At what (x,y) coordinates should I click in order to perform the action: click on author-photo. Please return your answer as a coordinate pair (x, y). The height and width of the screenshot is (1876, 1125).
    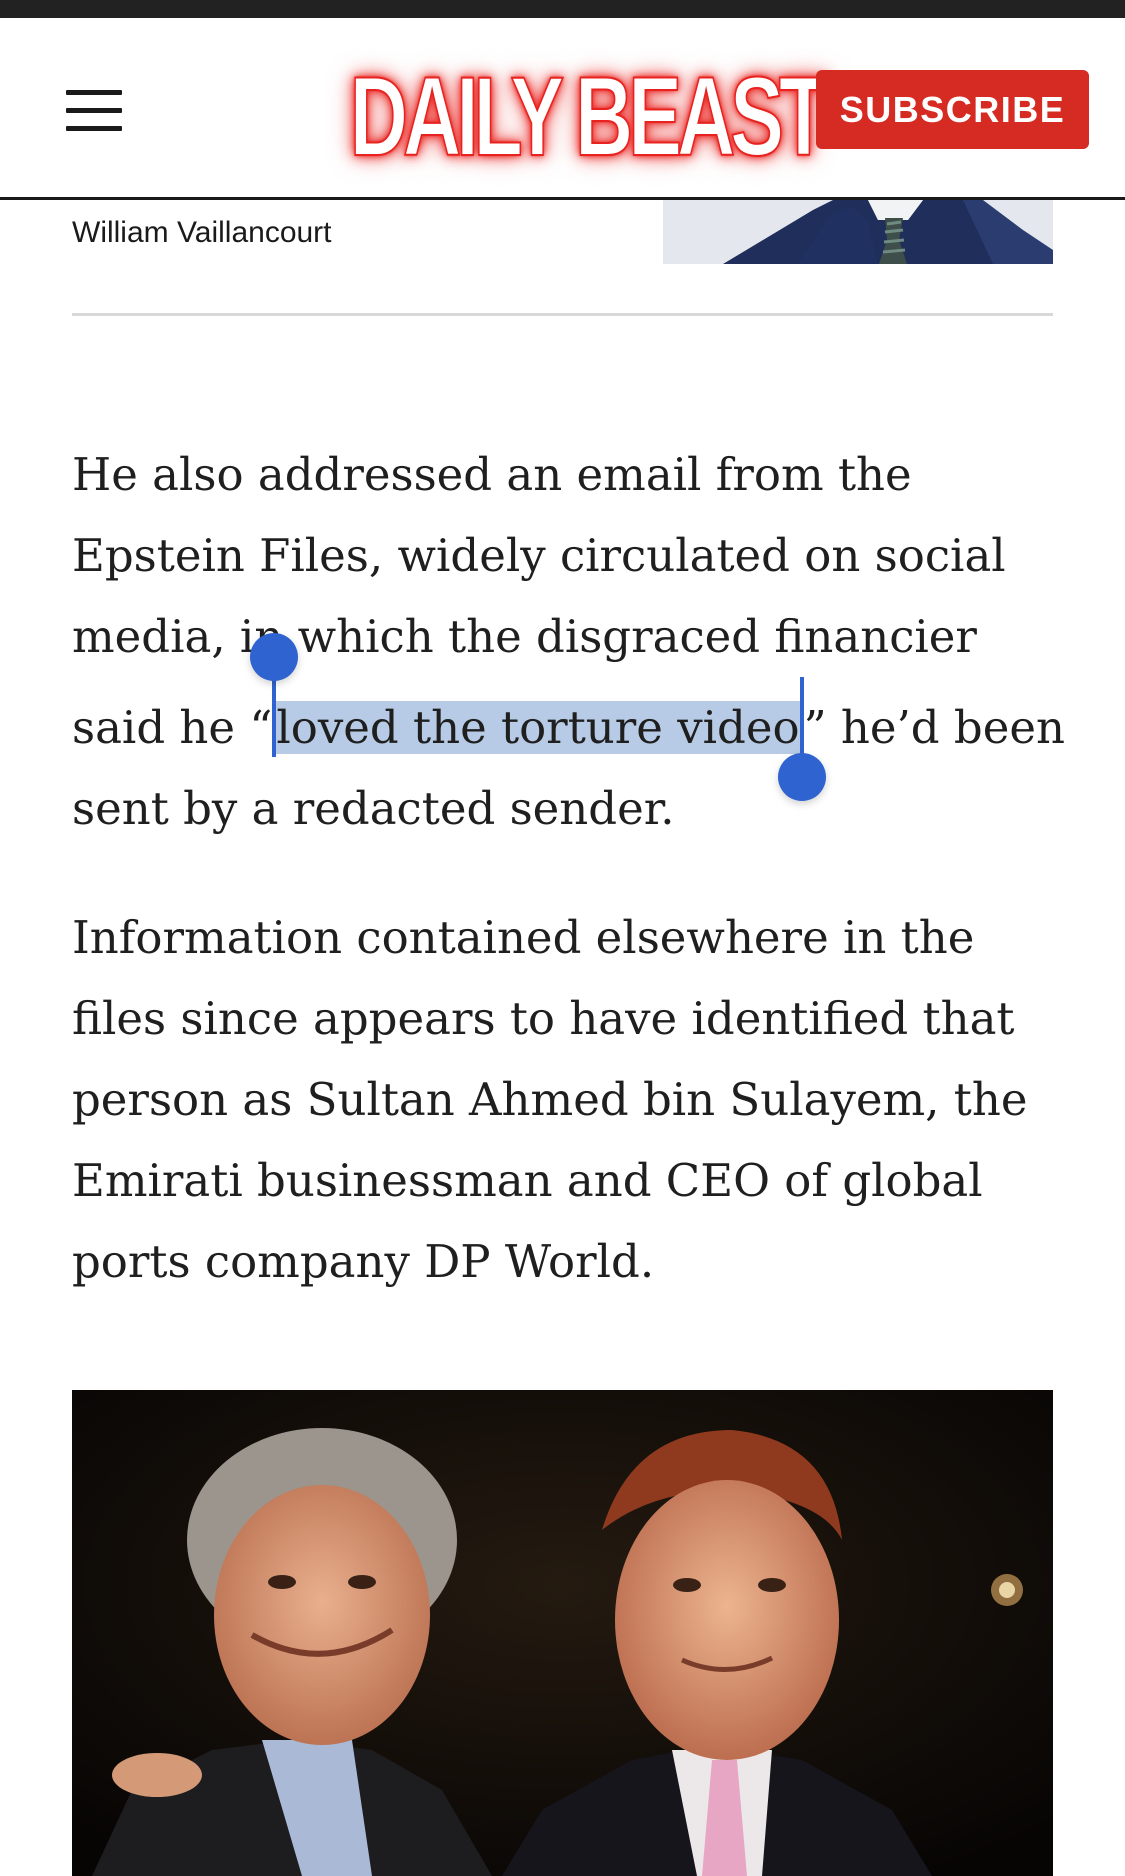
    Looking at the image, I should click on (858, 232).